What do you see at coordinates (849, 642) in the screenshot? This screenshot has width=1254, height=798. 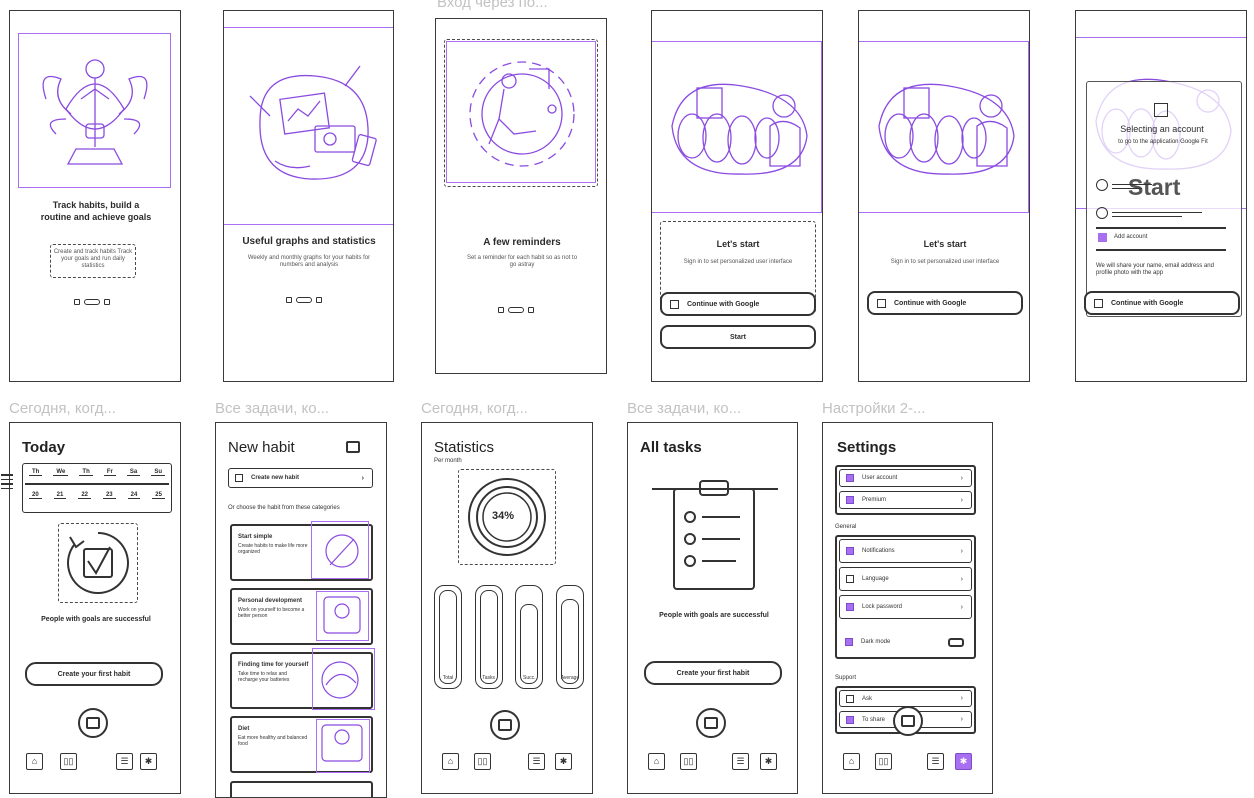 I see `moon-icon` at bounding box center [849, 642].